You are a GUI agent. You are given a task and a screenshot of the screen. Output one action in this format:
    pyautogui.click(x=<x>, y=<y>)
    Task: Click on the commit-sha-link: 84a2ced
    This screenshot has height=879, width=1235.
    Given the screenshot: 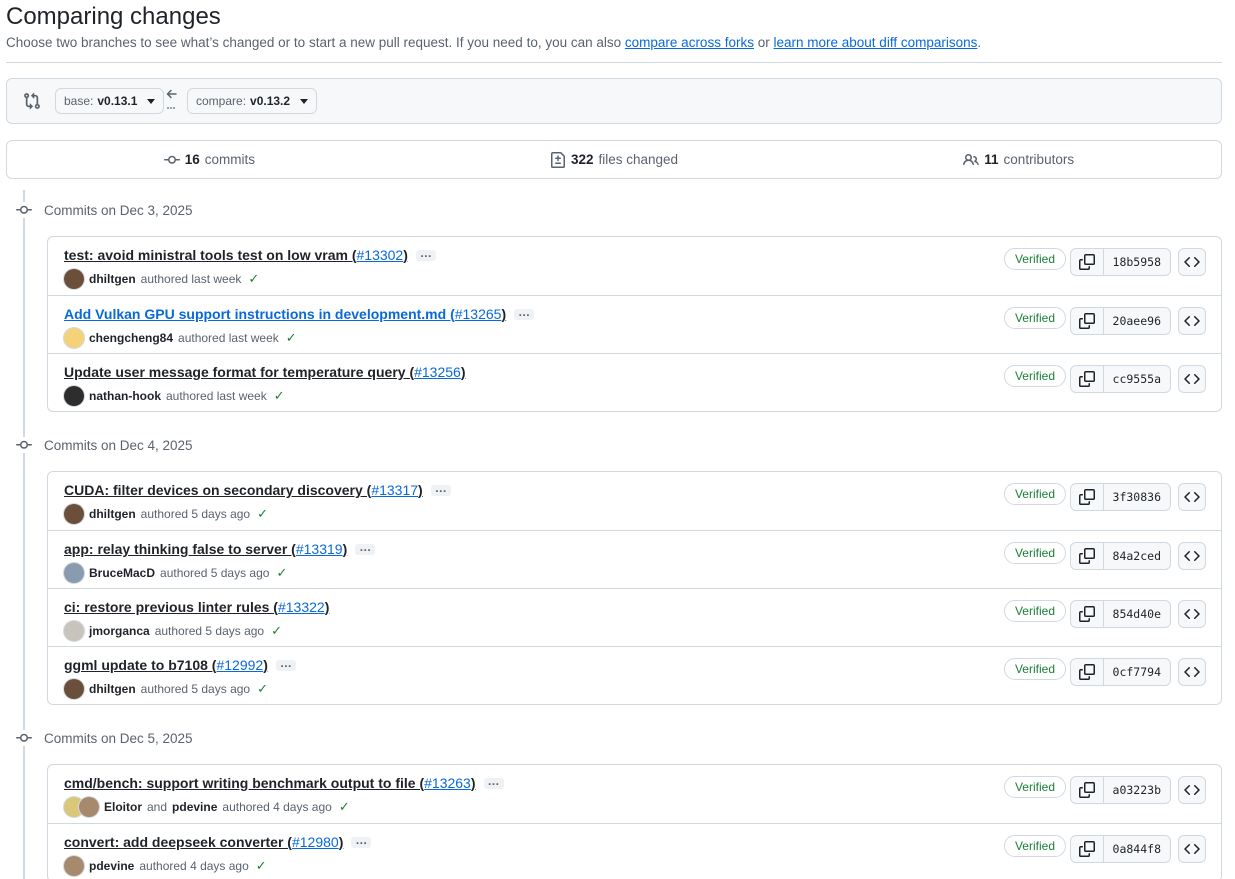 What is the action you would take?
    pyautogui.click(x=1137, y=556)
    